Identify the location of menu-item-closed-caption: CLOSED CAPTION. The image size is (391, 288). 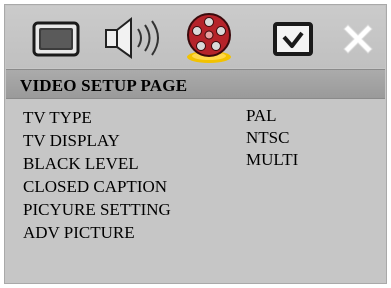
(95, 187).